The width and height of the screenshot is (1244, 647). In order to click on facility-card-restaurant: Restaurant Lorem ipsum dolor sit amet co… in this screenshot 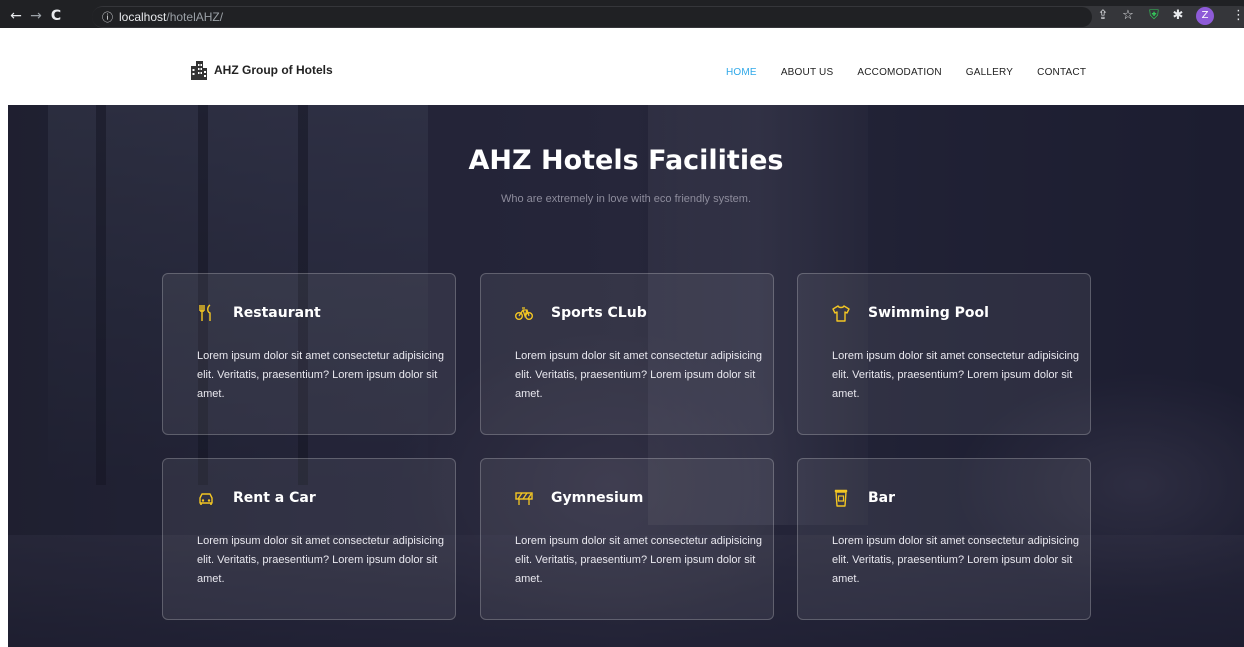, I will do `click(309, 354)`.